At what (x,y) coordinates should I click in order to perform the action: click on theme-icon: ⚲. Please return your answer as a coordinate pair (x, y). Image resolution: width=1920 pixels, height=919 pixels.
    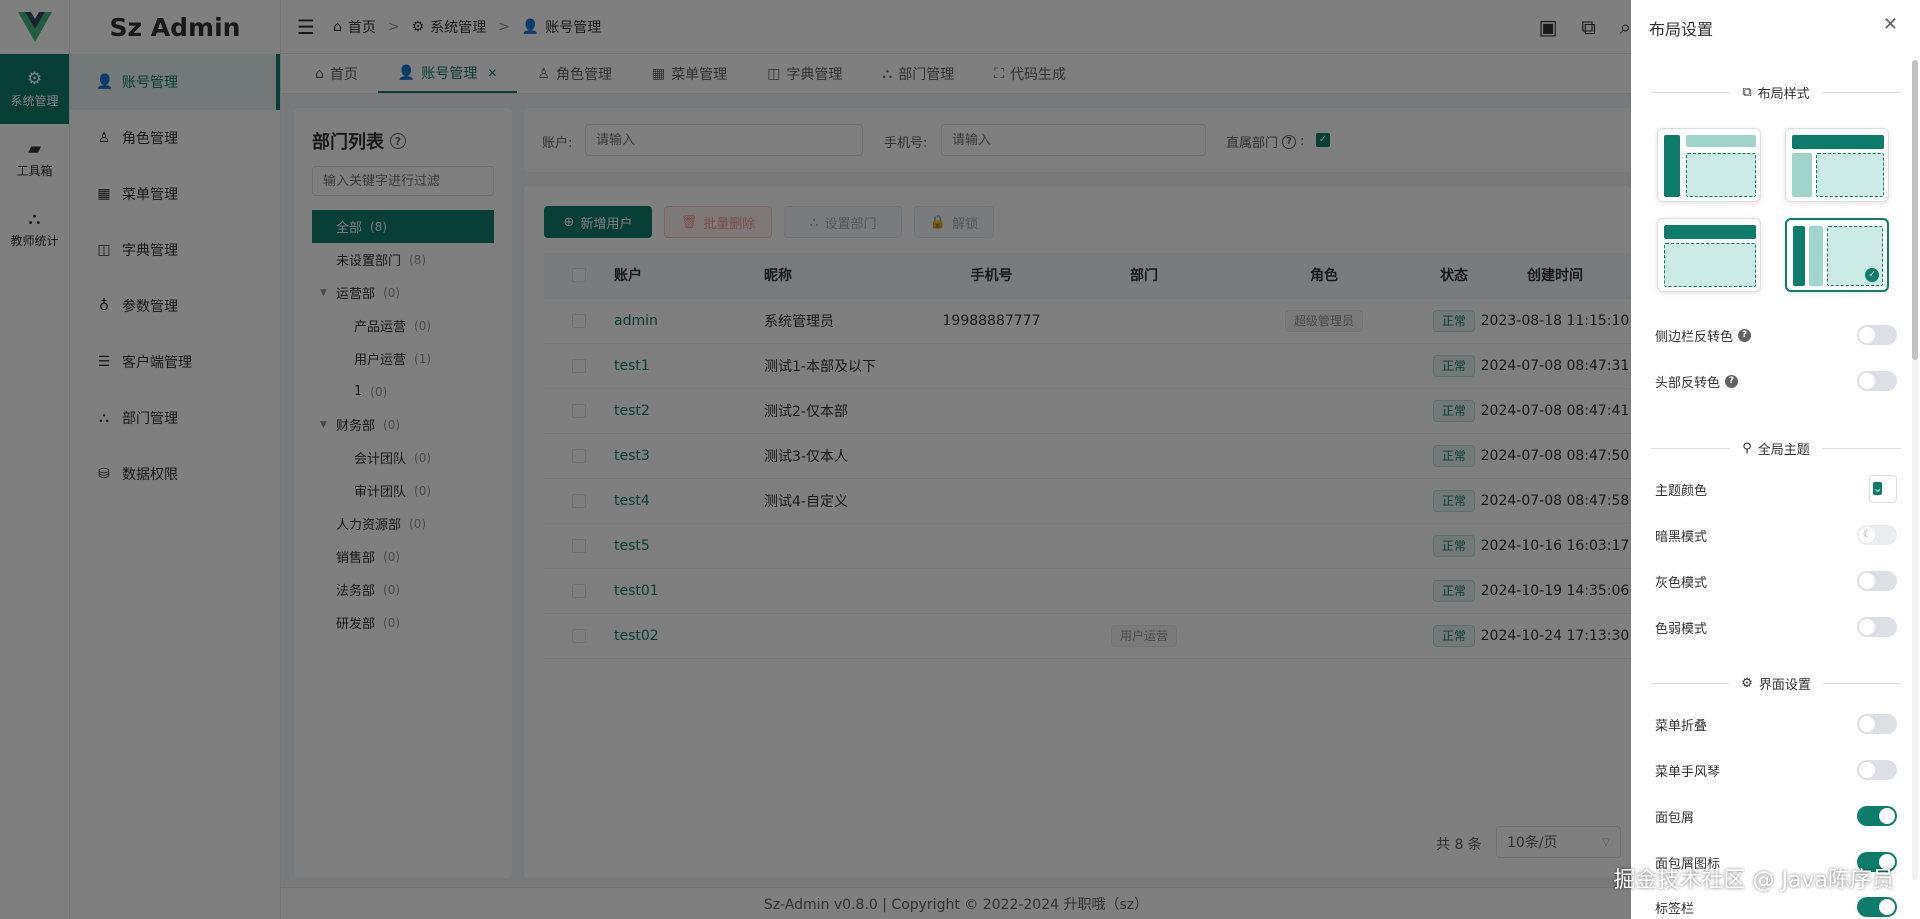
    Looking at the image, I should click on (1747, 448).